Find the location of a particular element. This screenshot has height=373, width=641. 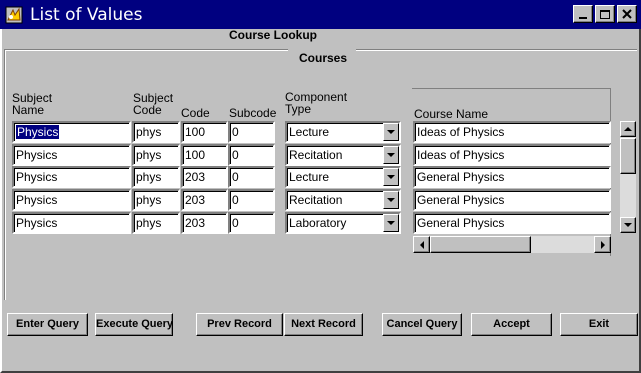

close-icon is located at coordinates (627, 14).